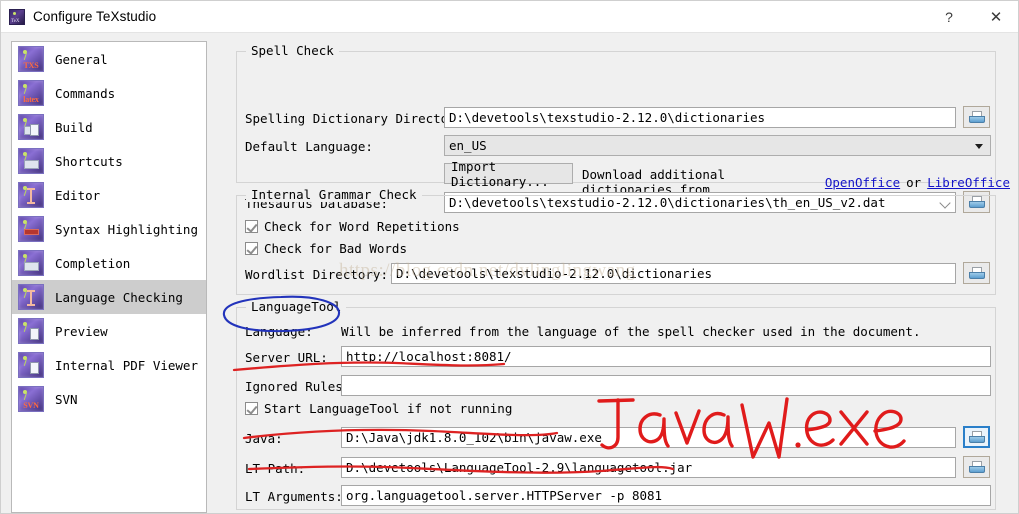 The image size is (1019, 514). I want to click on sidebar-item-label: SVN, so click(66, 399).